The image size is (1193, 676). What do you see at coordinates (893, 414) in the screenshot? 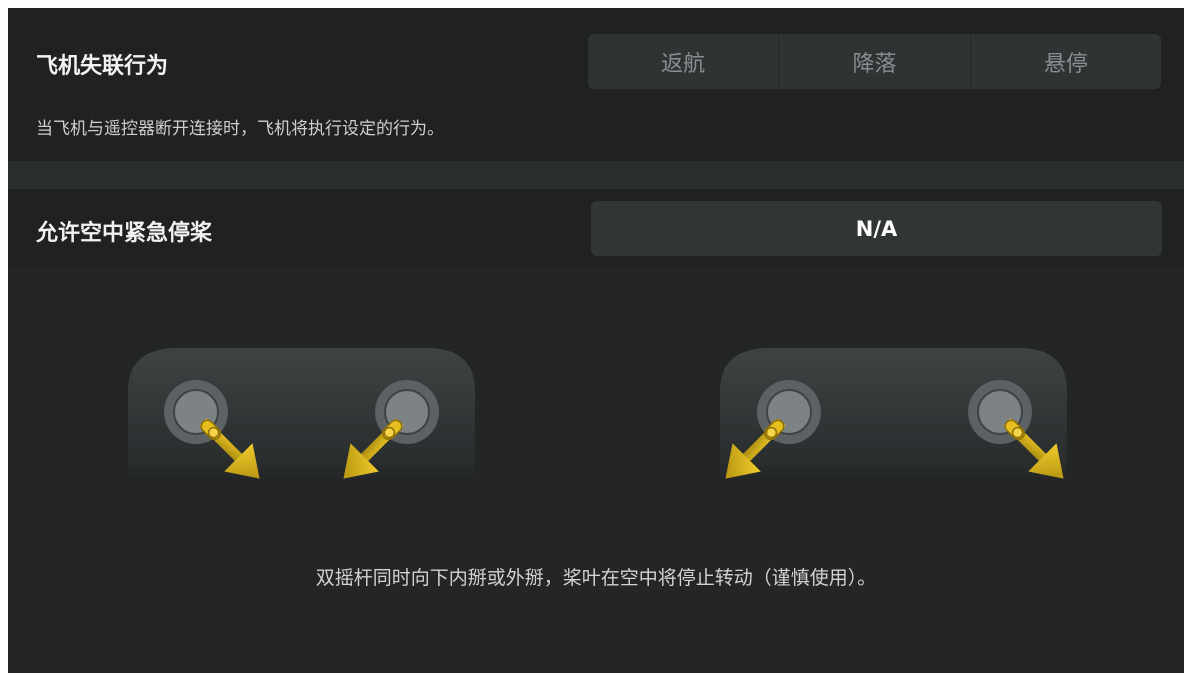
I see `controller-sticks-outward-icon` at bounding box center [893, 414].